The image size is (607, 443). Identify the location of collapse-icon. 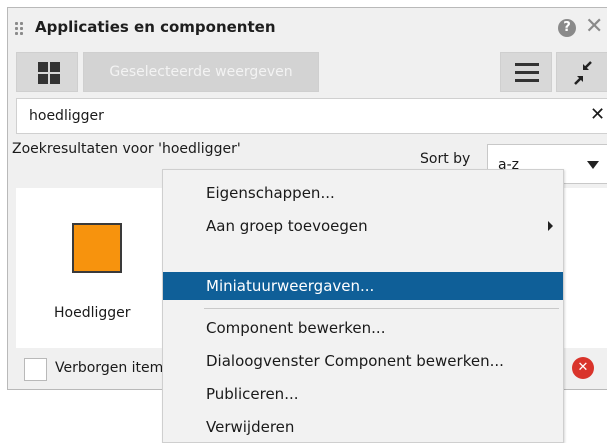
(583, 73).